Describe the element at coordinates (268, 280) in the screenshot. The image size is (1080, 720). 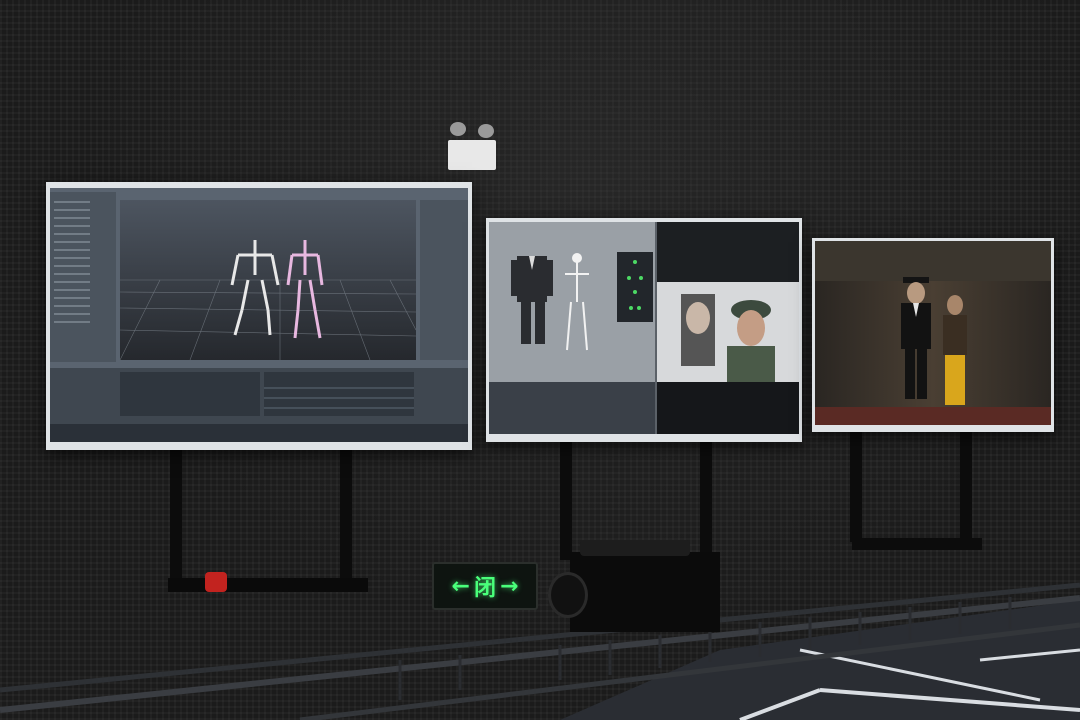
I see `3d-viewport` at that location.